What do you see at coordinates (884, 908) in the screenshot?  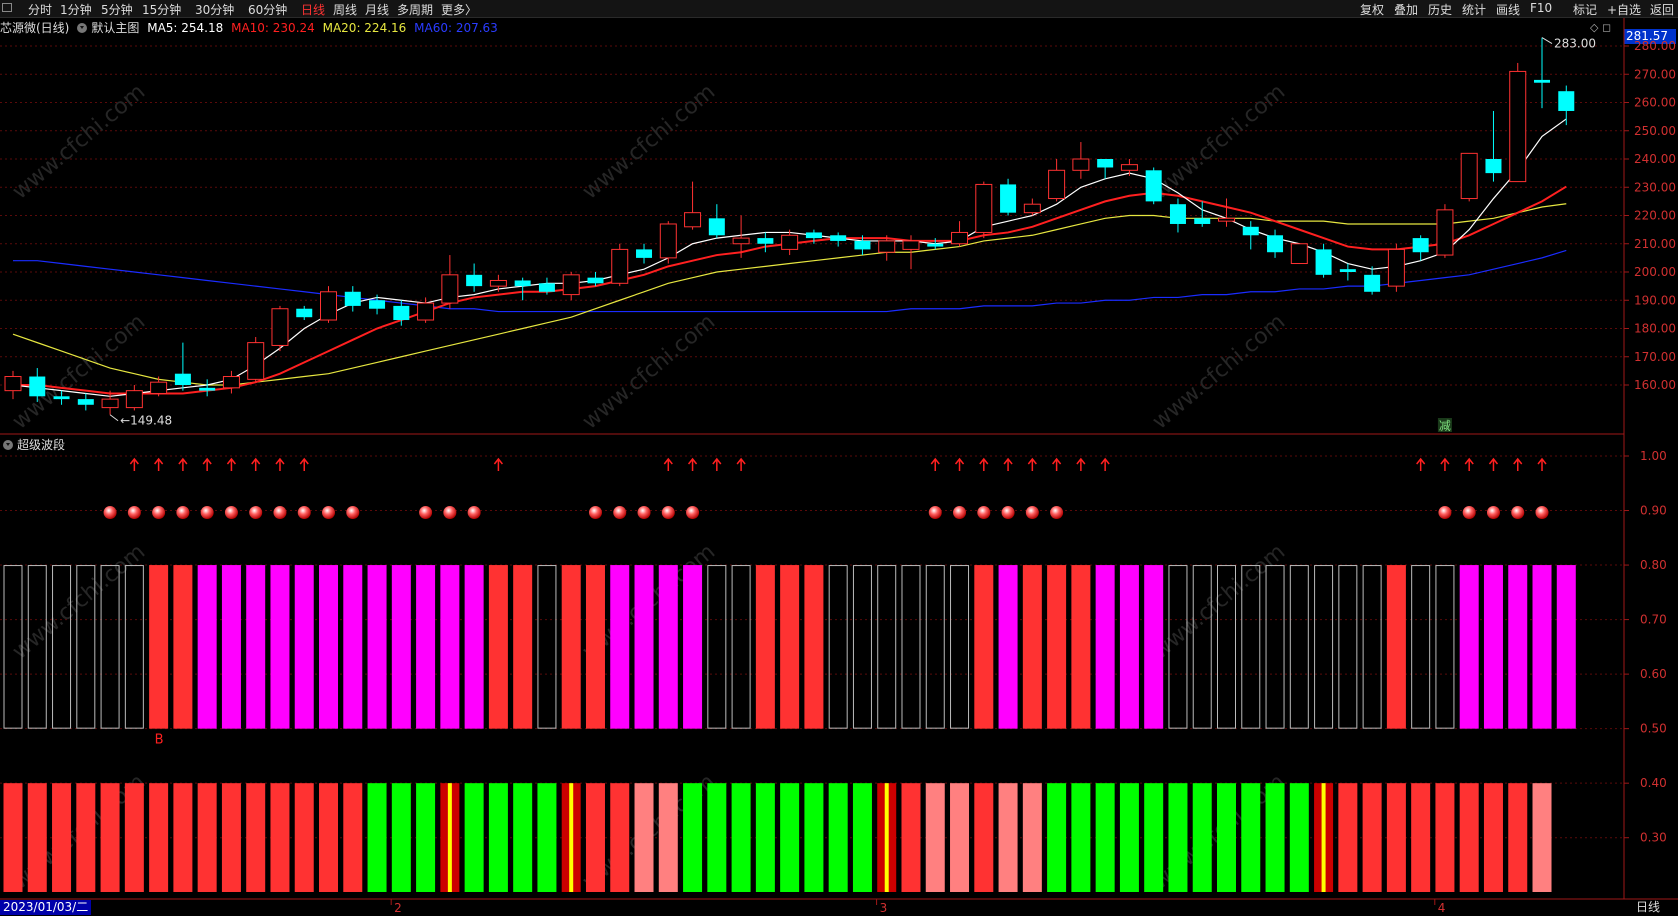 I see `month-label: 3` at bounding box center [884, 908].